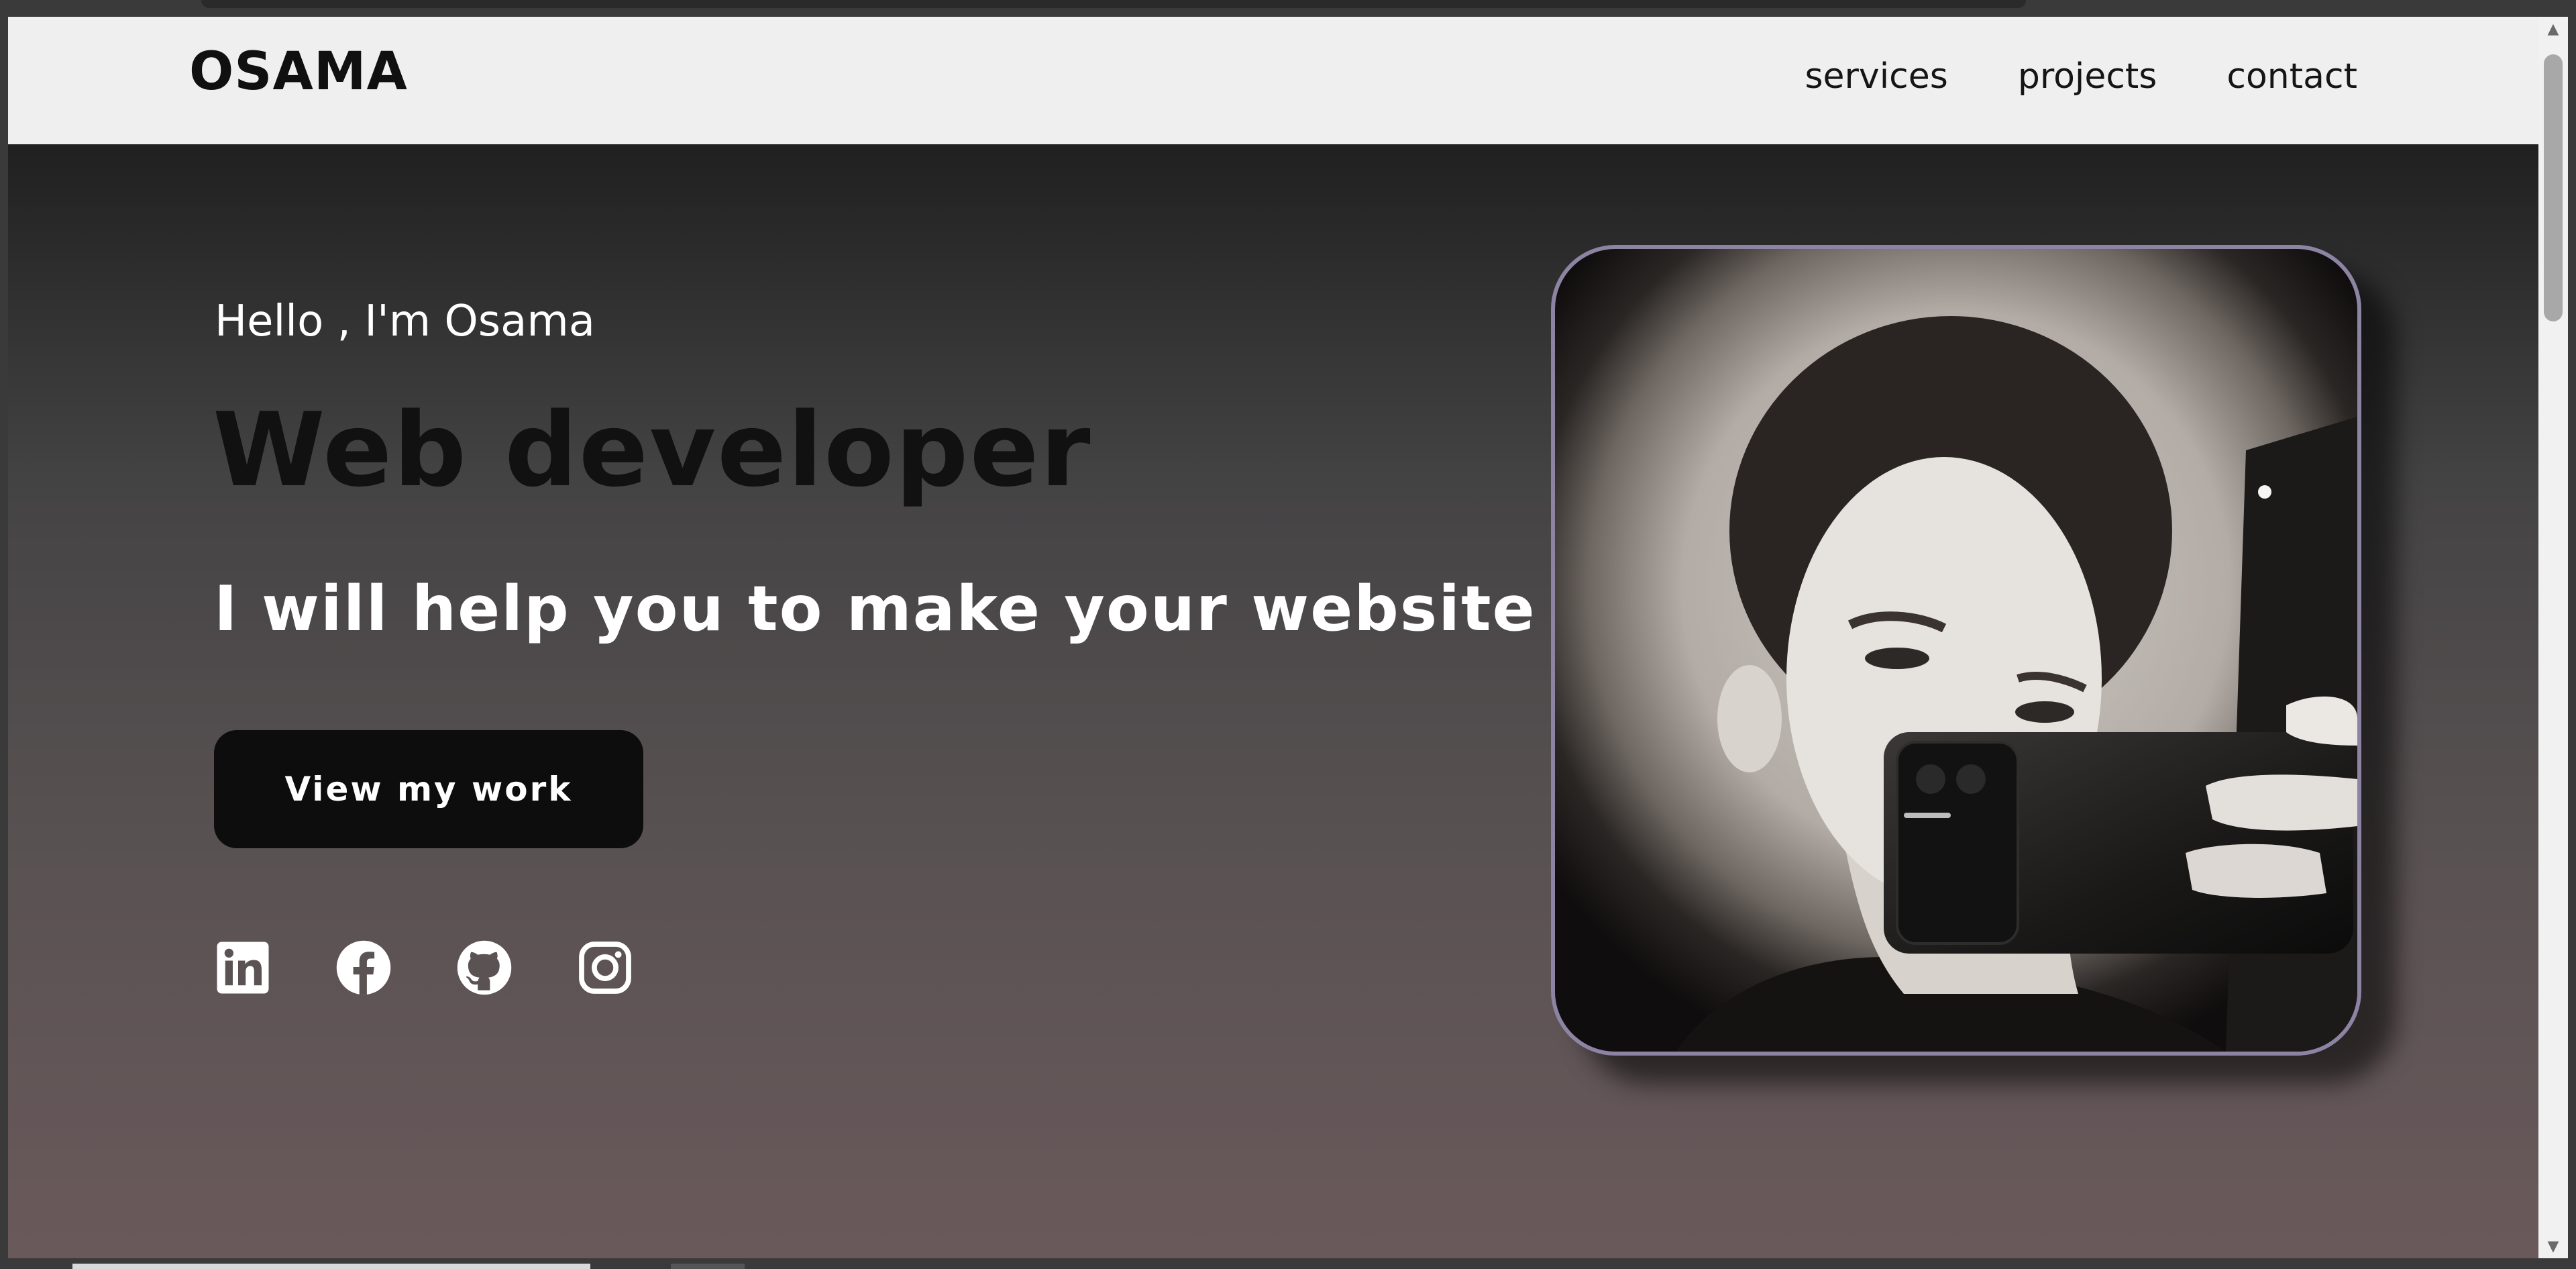 This screenshot has height=1269, width=2576. I want to click on nav-link-contact: contact, so click(2291, 76).